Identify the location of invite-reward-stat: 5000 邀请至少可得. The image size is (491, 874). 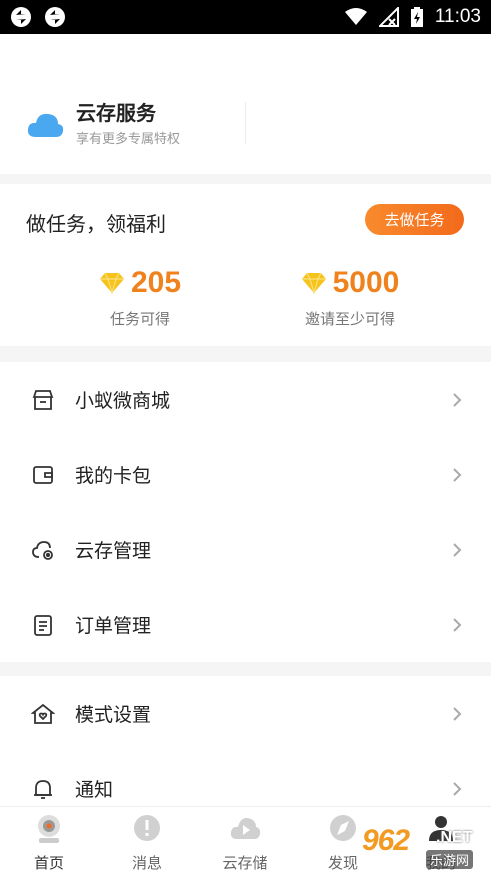
(350, 297).